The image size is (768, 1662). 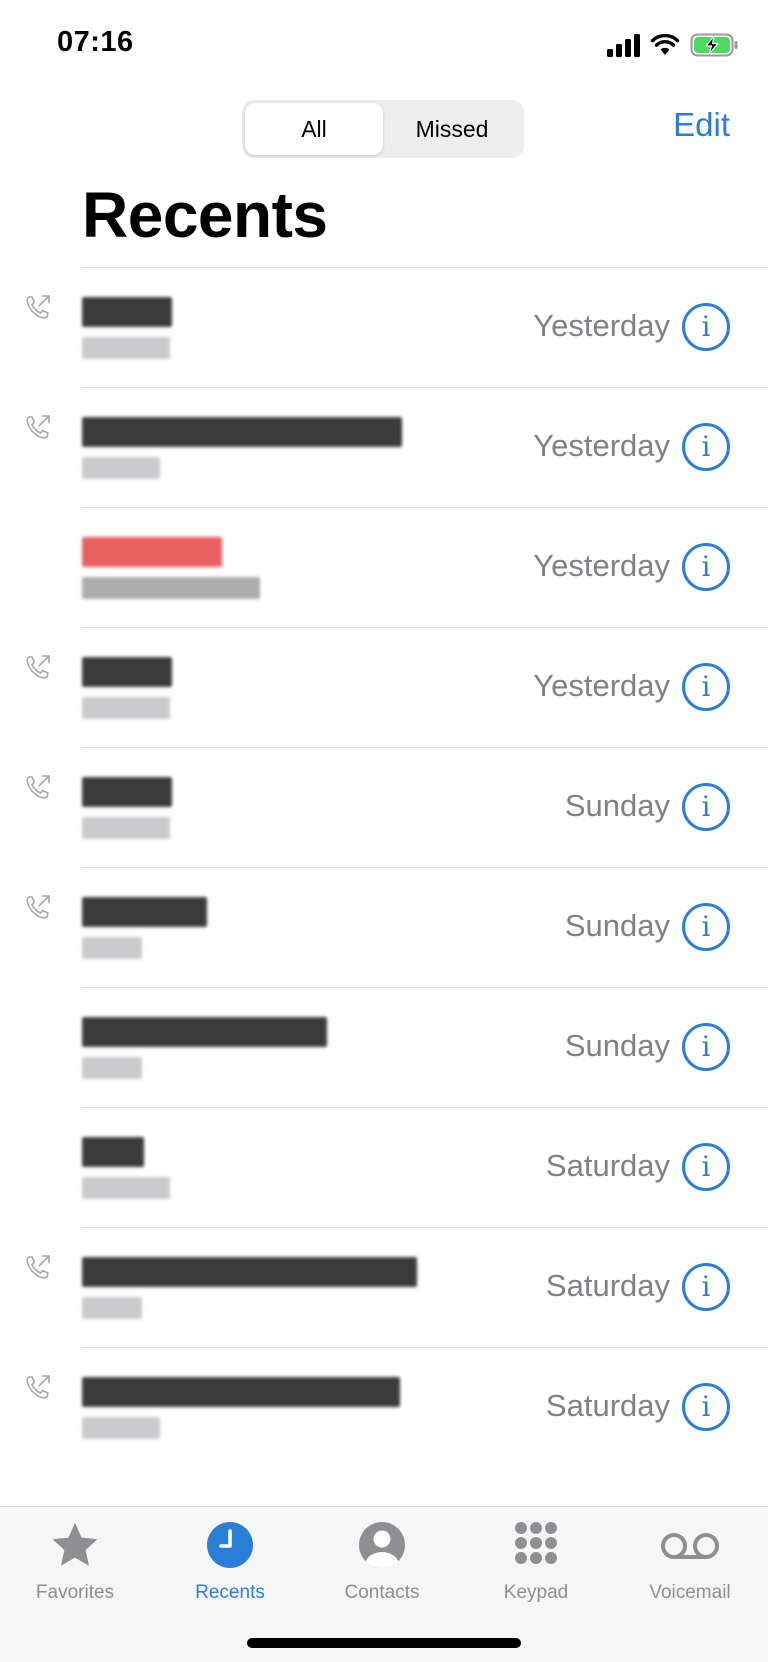 I want to click on segment-missed: Missed, so click(x=452, y=129).